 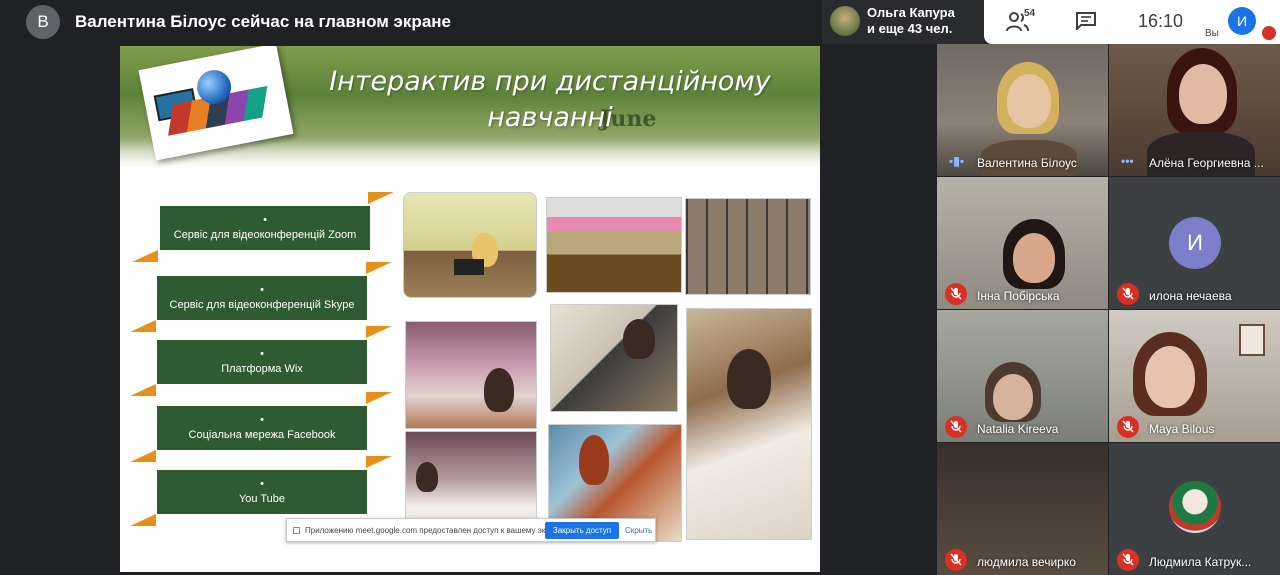 What do you see at coordinates (614, 358) in the screenshot?
I see `photo-student-laptop` at bounding box center [614, 358].